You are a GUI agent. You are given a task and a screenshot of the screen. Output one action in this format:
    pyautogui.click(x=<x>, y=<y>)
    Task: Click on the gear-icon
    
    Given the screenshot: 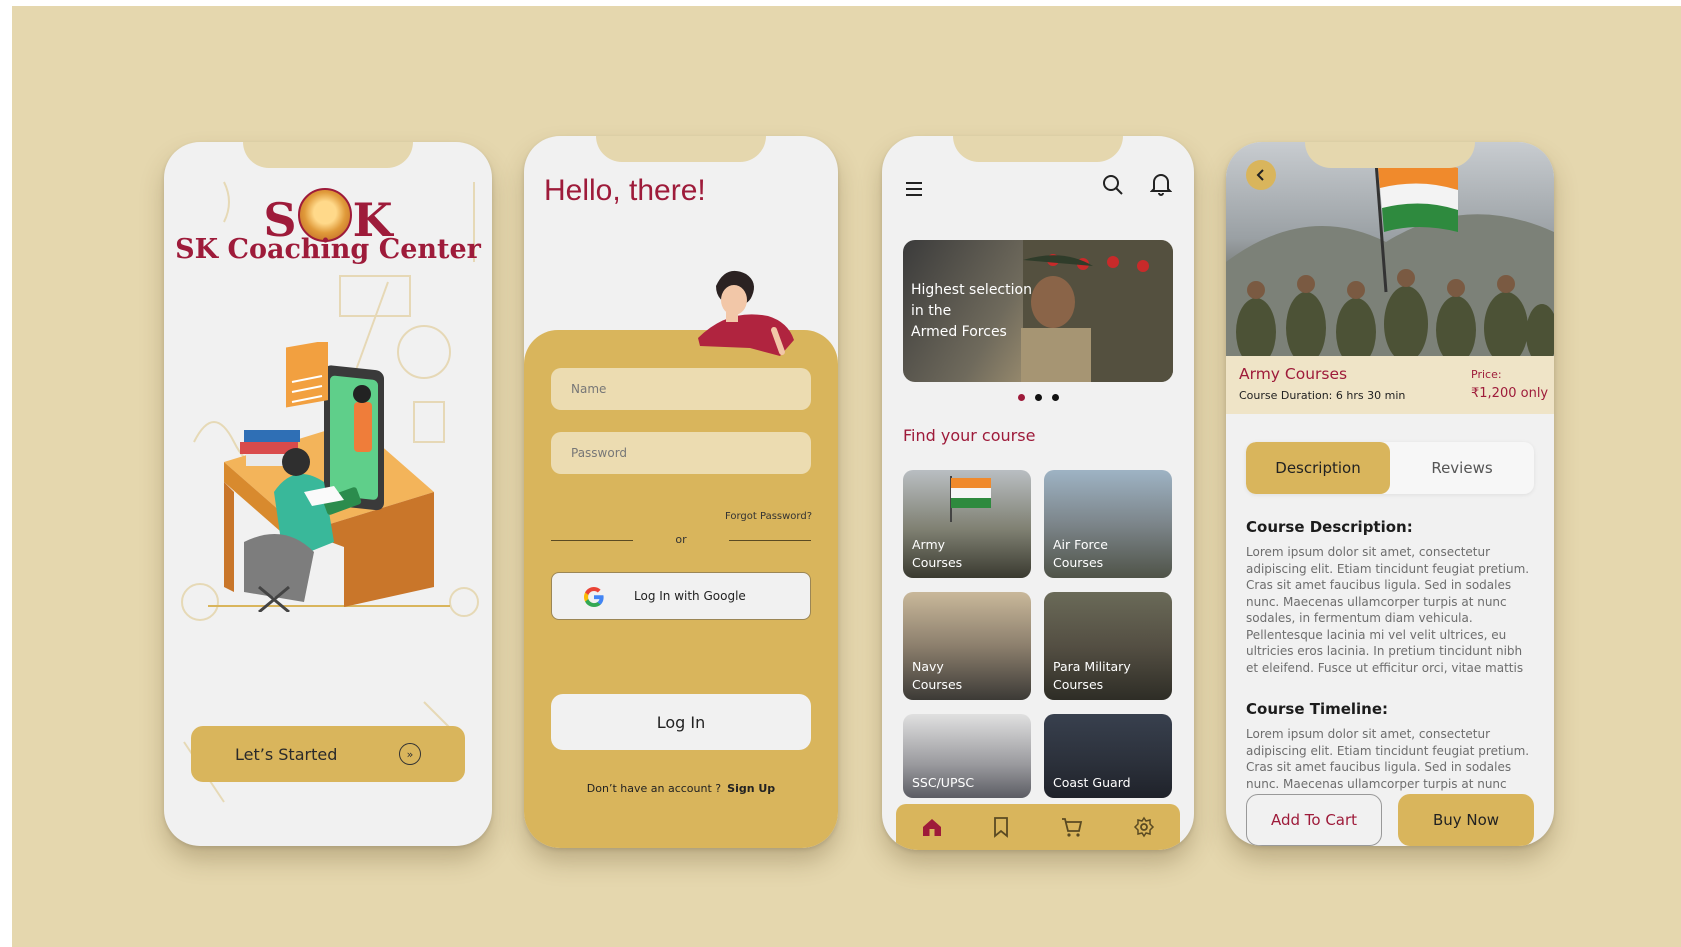 What is the action you would take?
    pyautogui.click(x=1144, y=827)
    